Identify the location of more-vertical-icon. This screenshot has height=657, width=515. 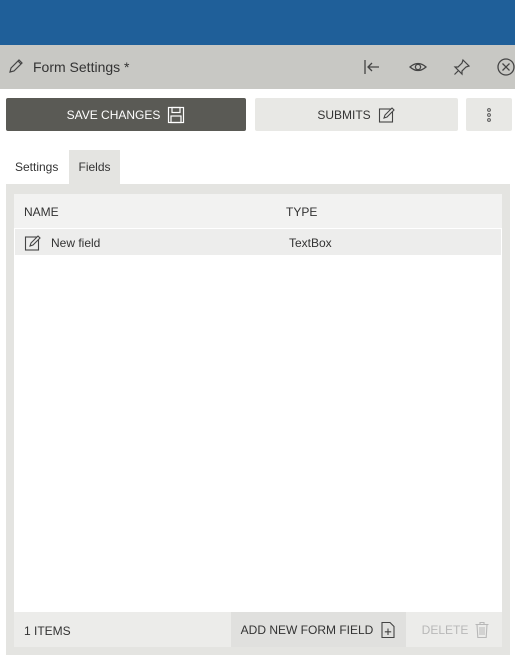
(489, 114).